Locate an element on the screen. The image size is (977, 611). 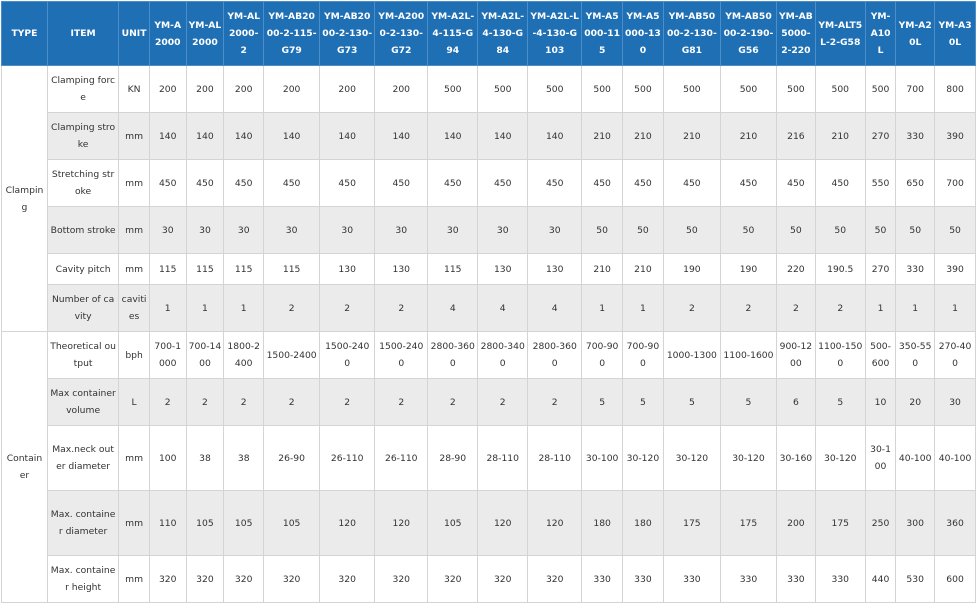
table-cell: 300 is located at coordinates (915, 523).